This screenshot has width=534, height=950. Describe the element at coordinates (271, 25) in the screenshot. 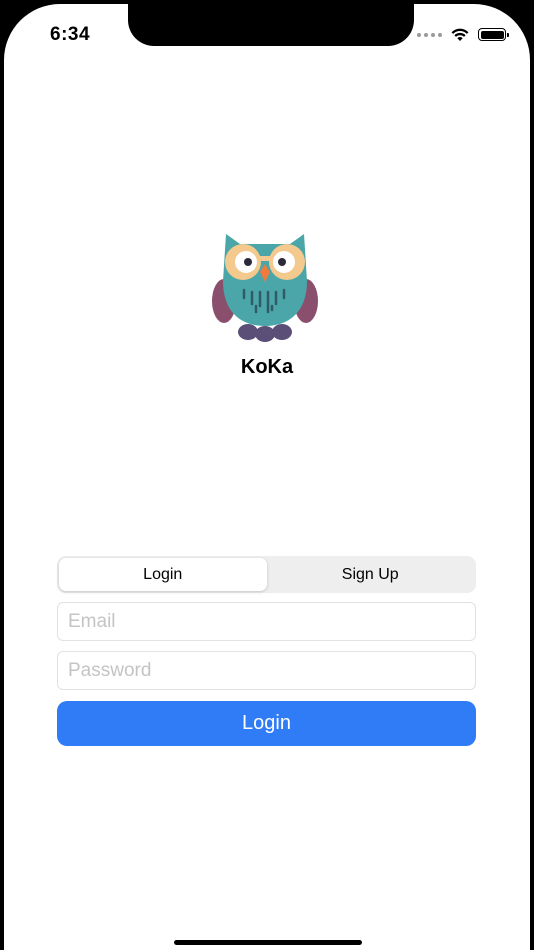

I see `device-notch` at that location.